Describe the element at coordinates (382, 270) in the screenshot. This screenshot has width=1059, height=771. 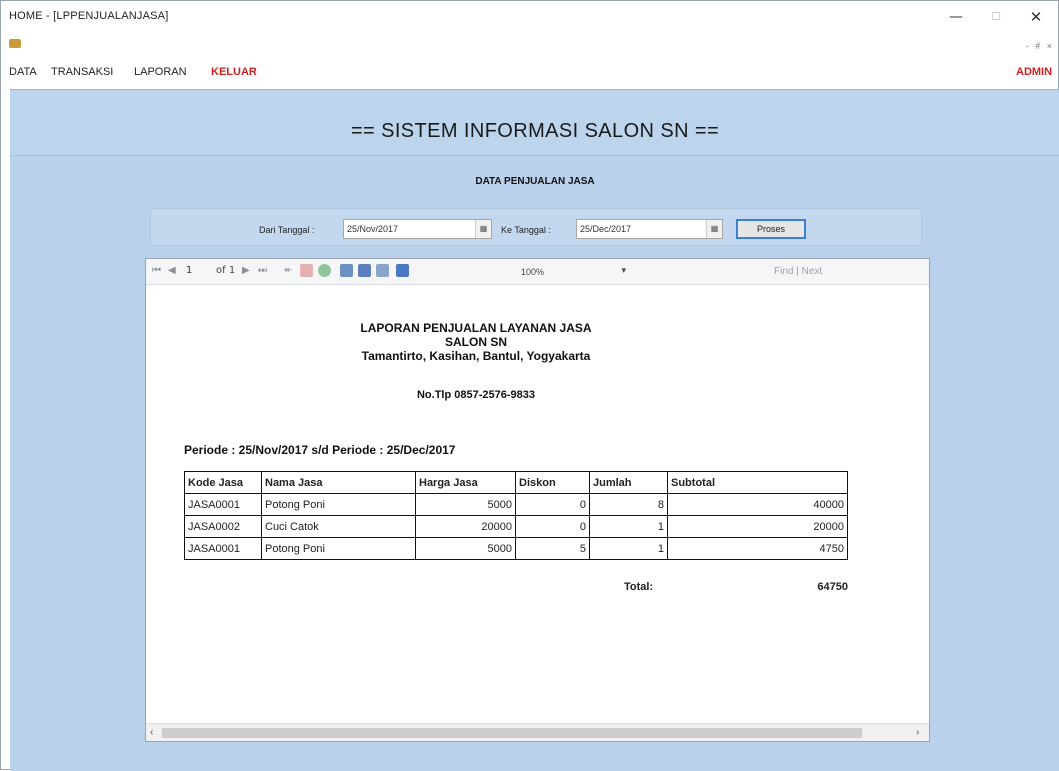
I see `page-setup-icon` at that location.